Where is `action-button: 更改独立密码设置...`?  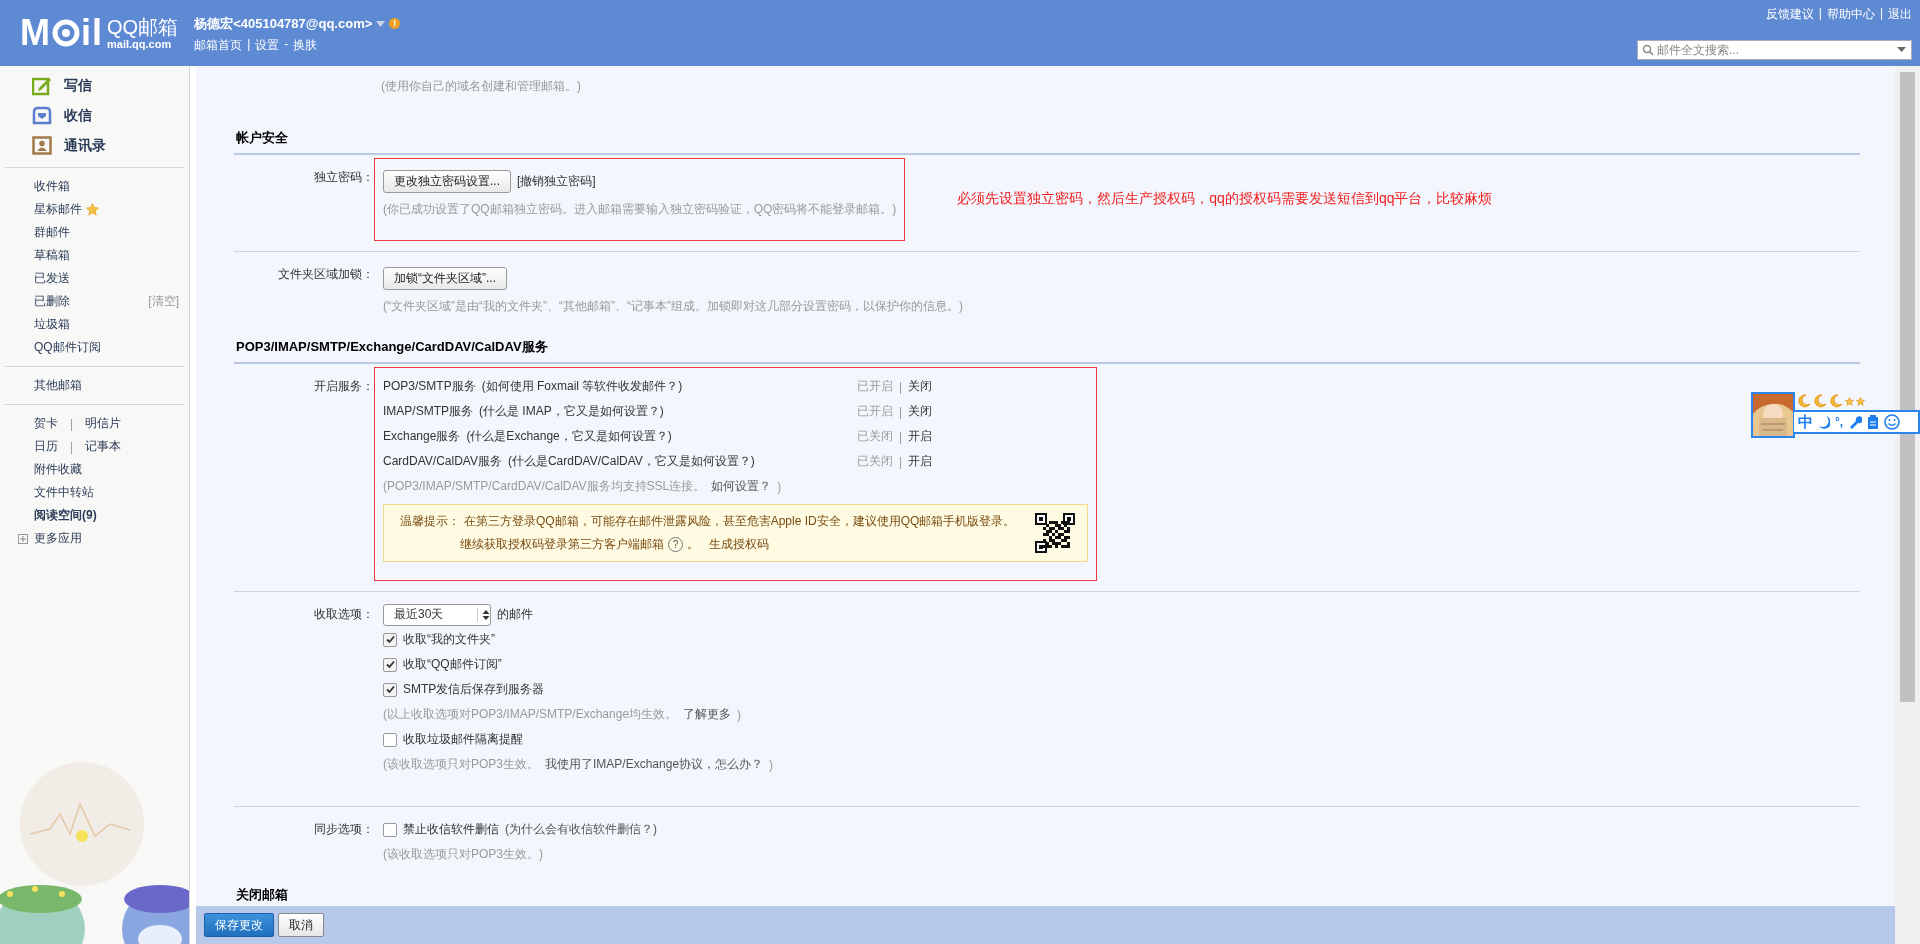
action-button: 更改独立密码设置... is located at coordinates (447, 181).